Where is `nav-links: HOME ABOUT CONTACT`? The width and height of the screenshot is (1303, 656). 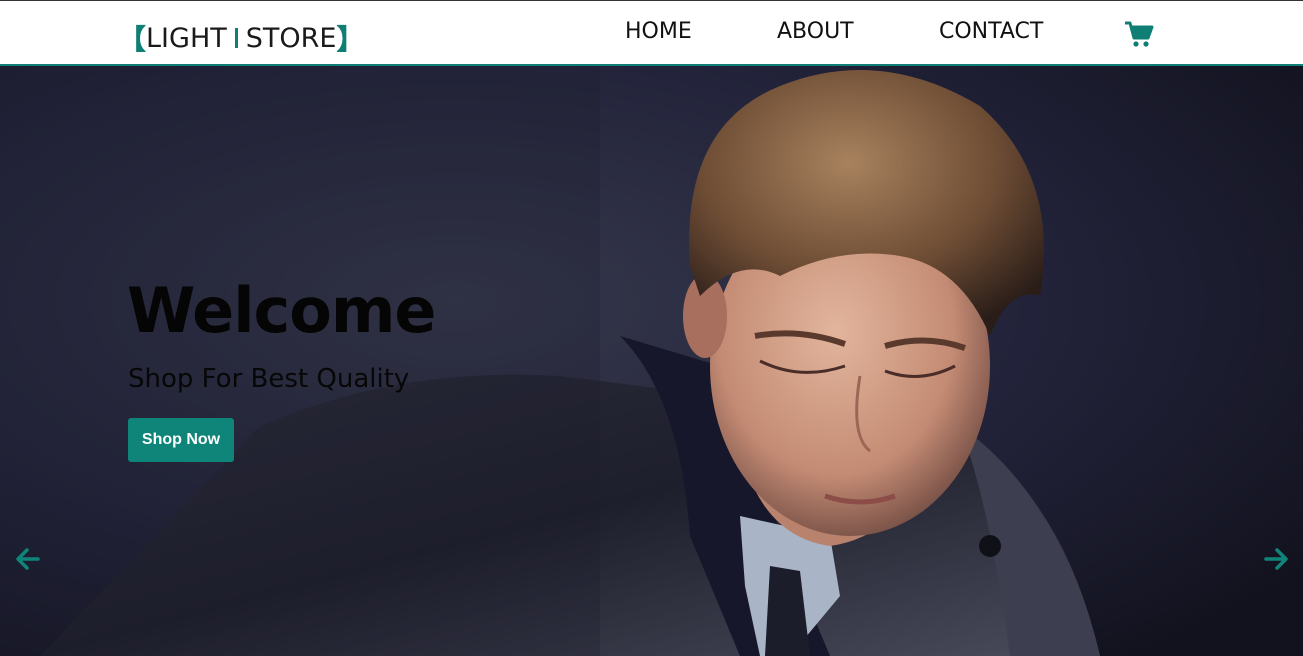 nav-links: HOME ABOUT CONTACT is located at coordinates (651, 35).